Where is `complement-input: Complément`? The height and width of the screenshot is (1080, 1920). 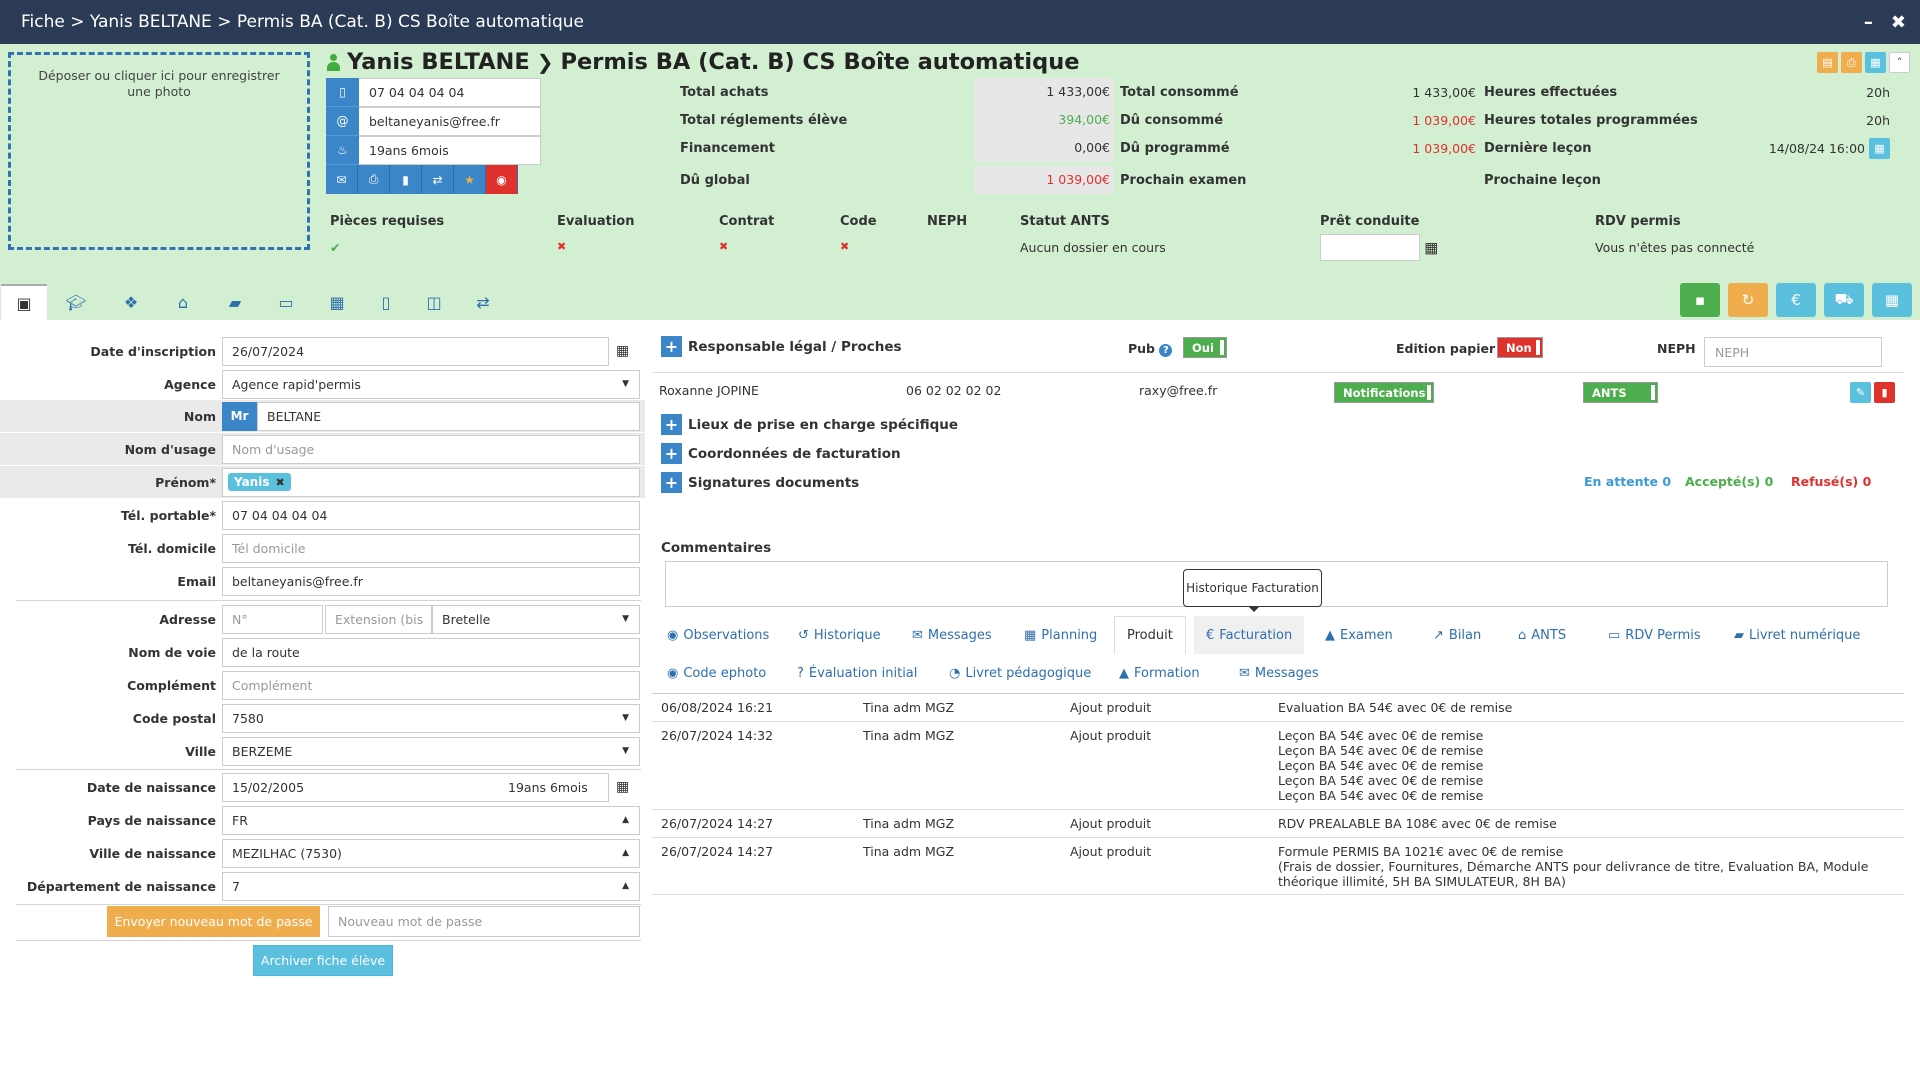 complement-input: Complément is located at coordinates (431, 685).